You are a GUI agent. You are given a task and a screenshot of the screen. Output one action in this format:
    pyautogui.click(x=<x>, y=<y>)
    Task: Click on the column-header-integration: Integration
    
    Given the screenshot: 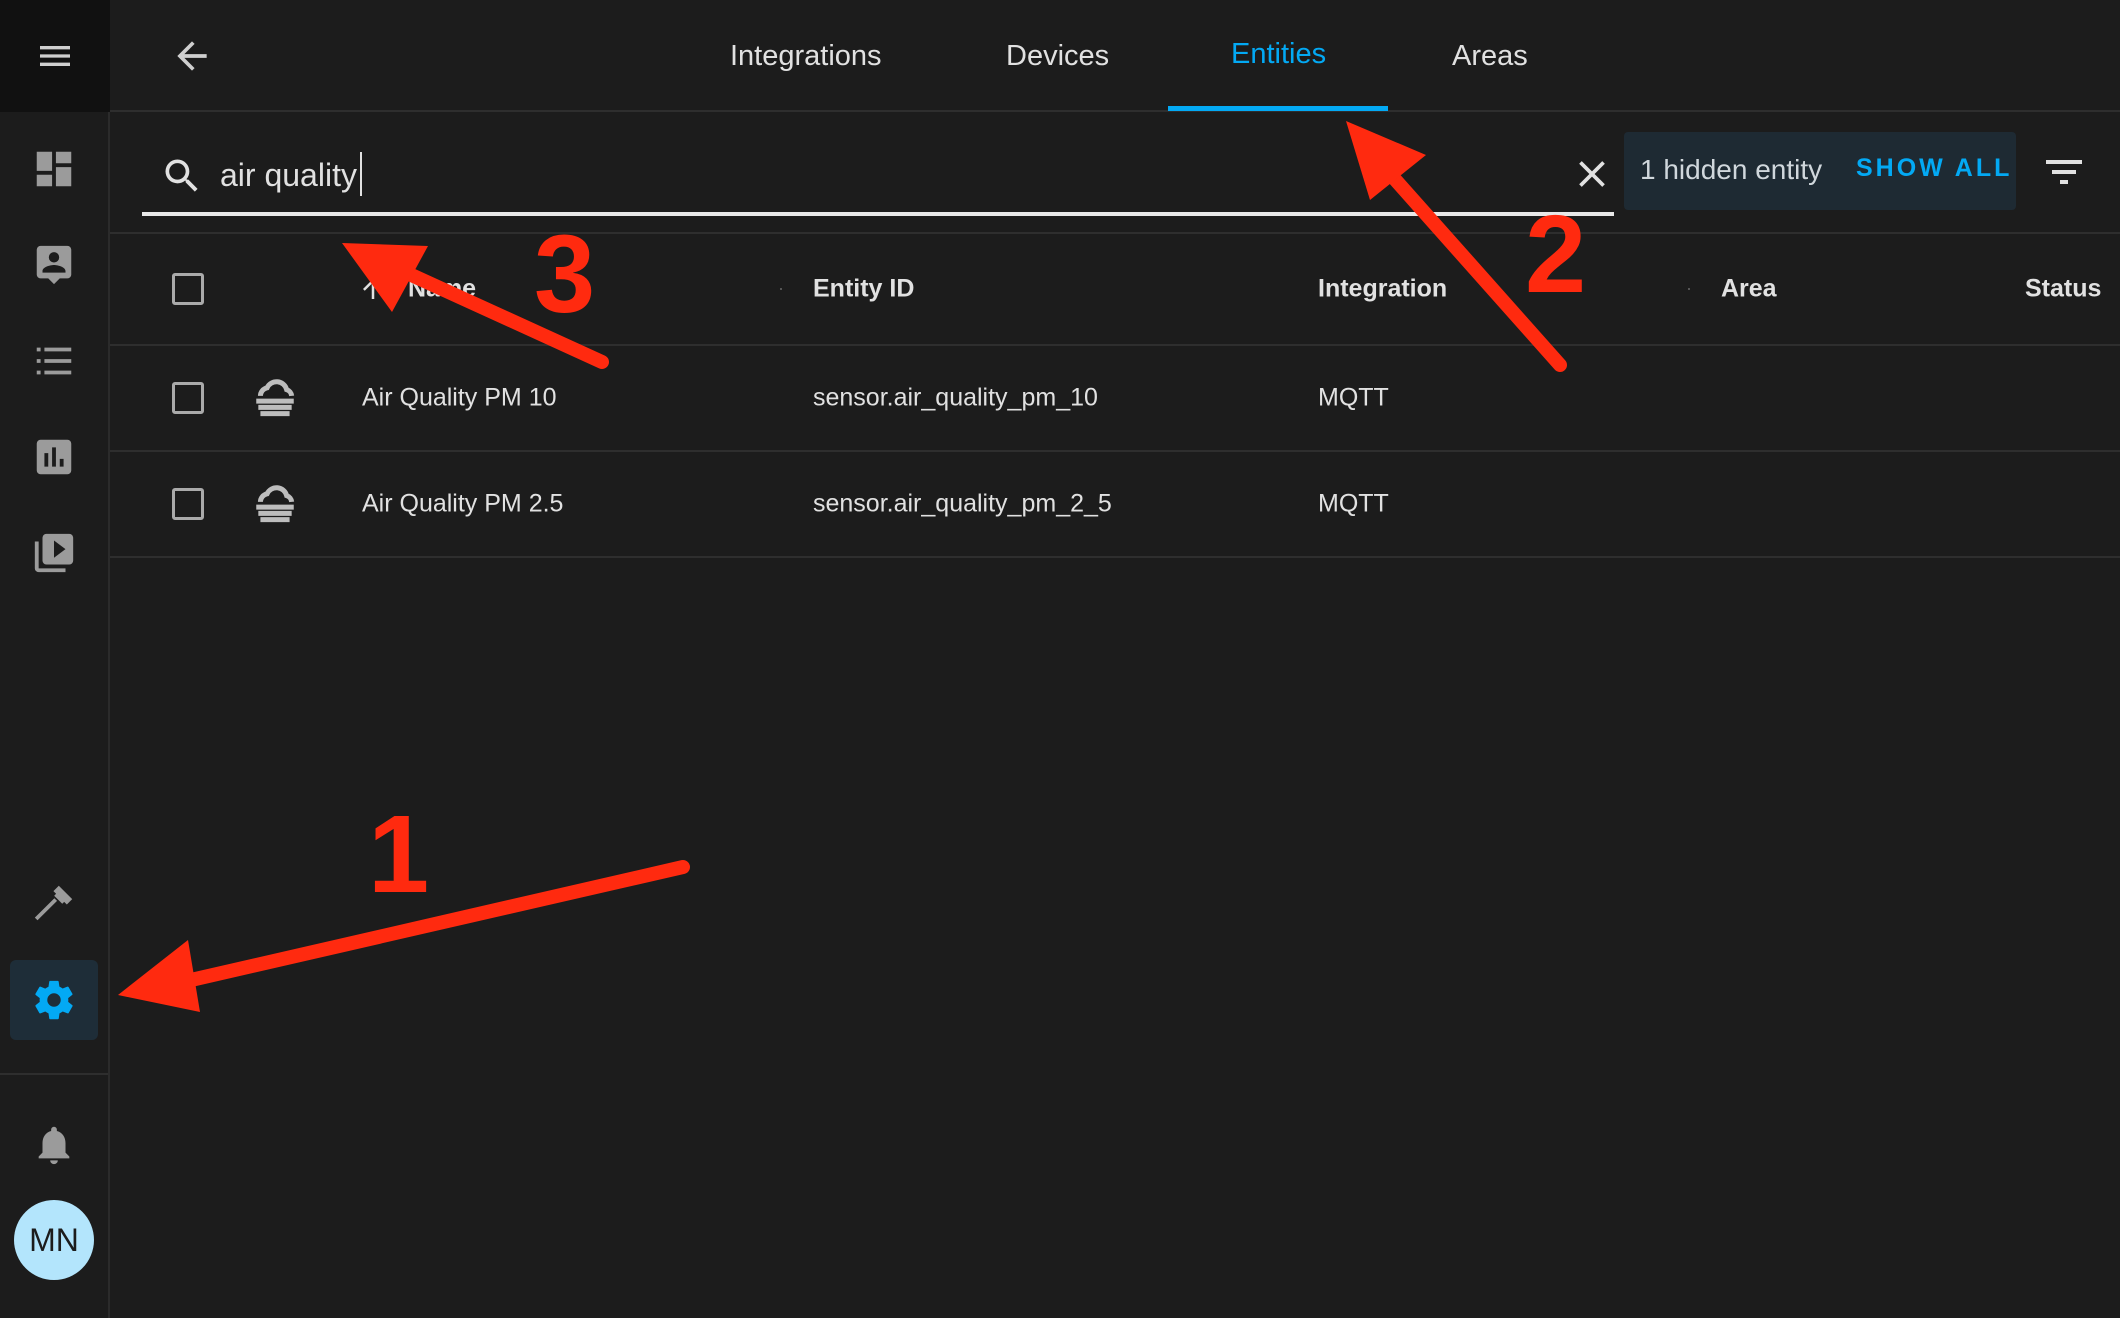 What is the action you would take?
    pyautogui.click(x=1382, y=289)
    